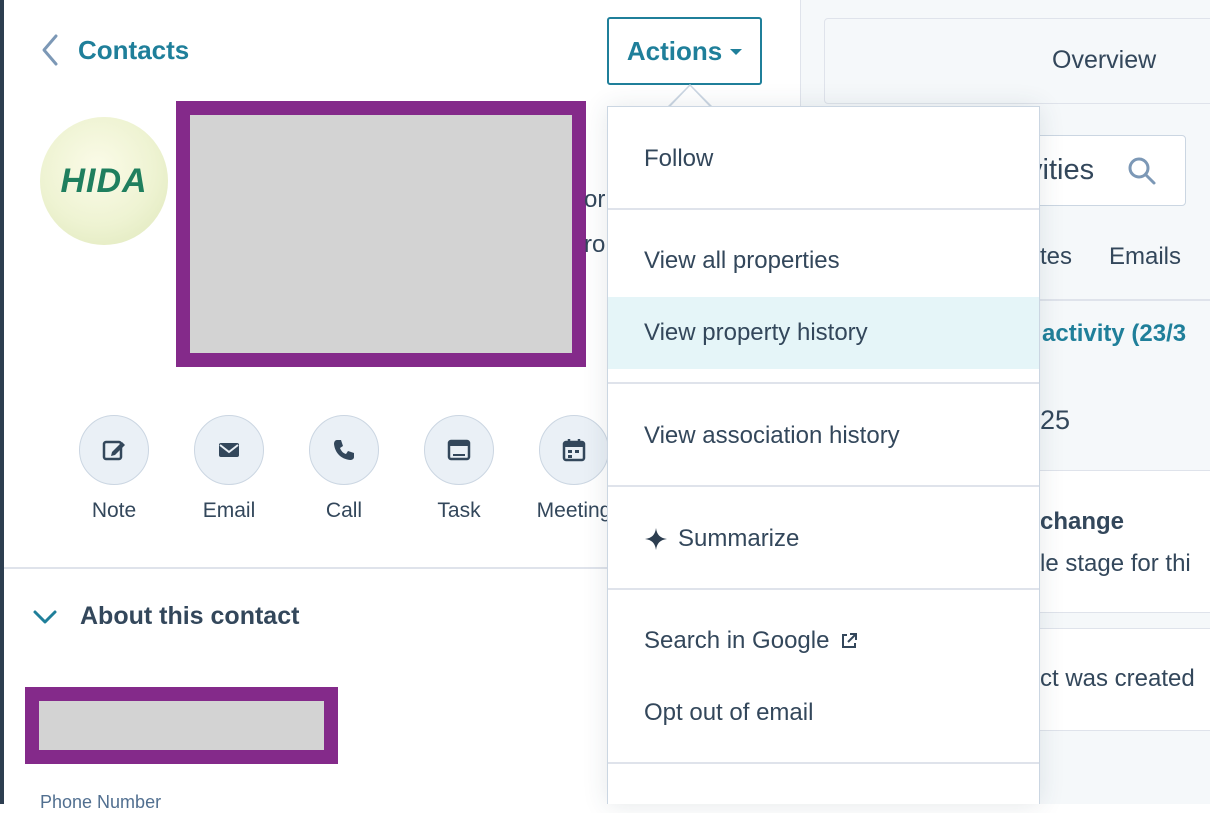  Describe the element at coordinates (134, 49) in the screenshot. I see `back-link-label: Contacts` at that location.